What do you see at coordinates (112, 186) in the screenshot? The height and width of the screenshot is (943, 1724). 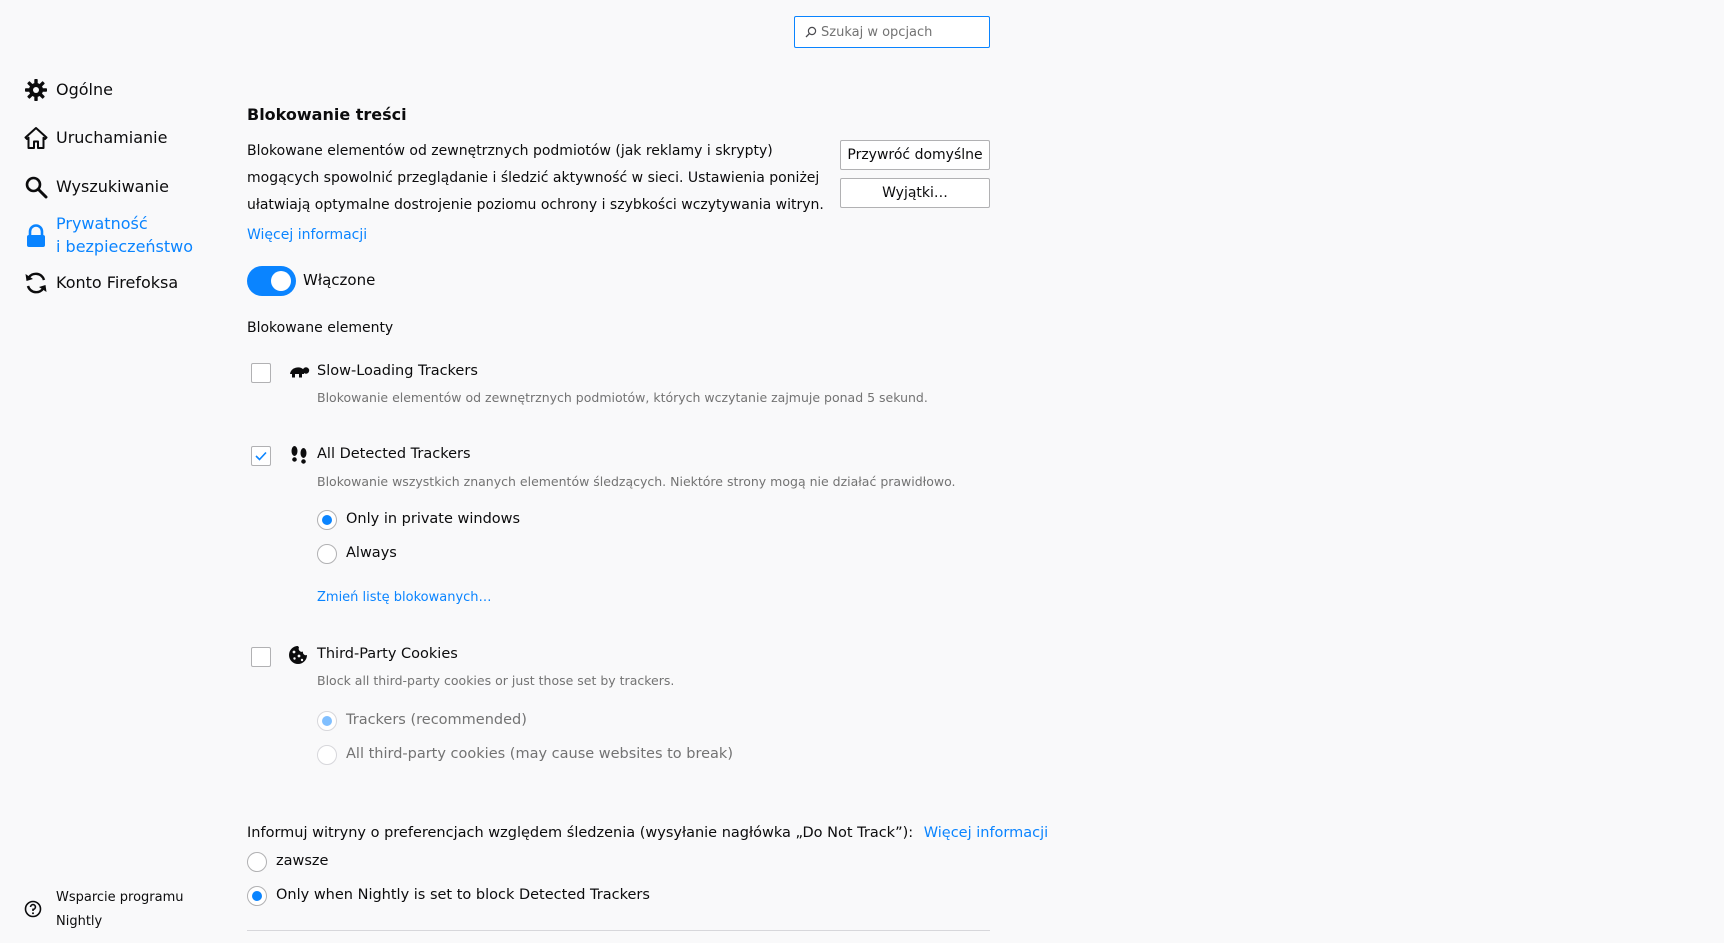 I see `sidebar-item-label: Wyszukiwanie` at bounding box center [112, 186].